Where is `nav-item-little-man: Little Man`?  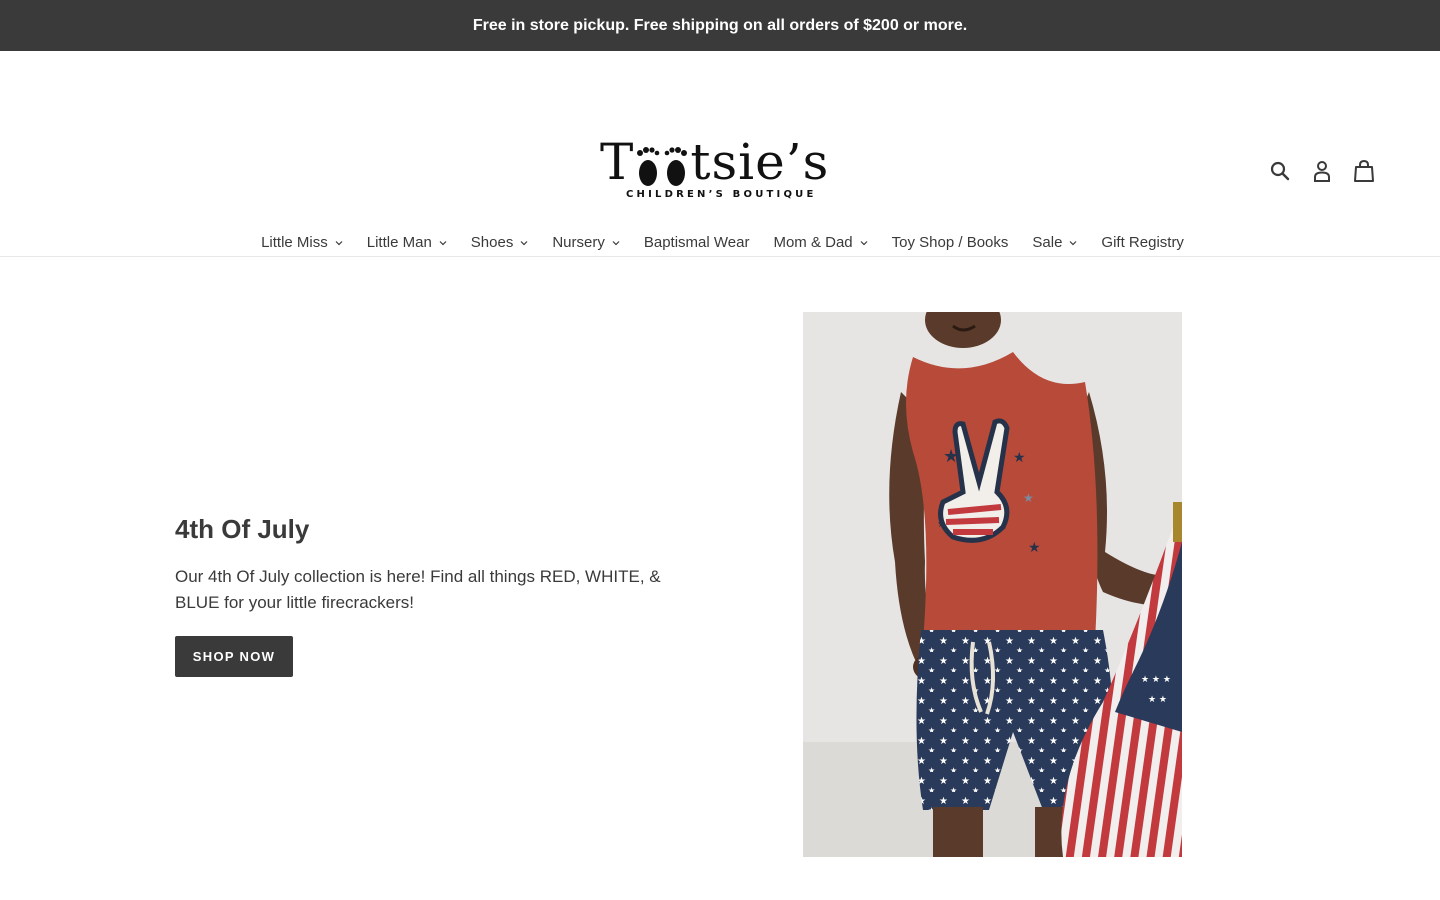 nav-item-little-man: Little Man is located at coordinates (407, 242).